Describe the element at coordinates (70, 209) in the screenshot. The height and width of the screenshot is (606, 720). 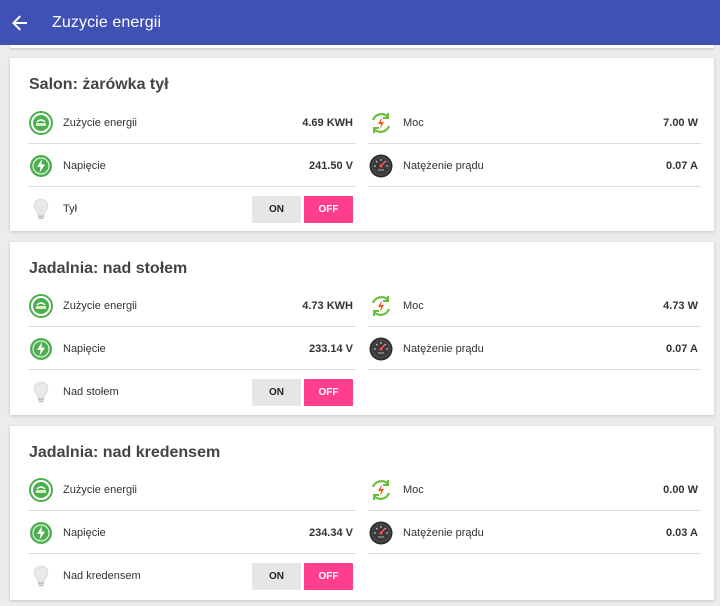
I see `switch-label: Tył` at that location.